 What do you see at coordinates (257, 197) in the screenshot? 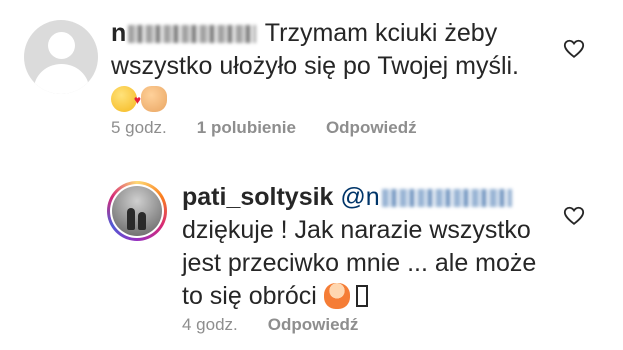
I see `comment-username: pati_soltysik` at bounding box center [257, 197].